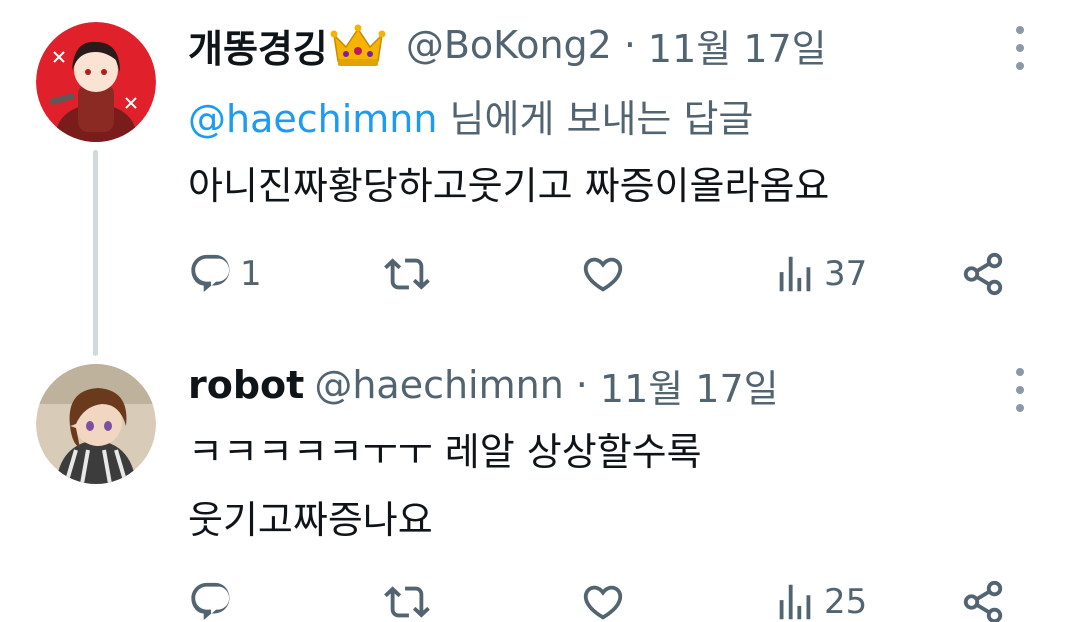 This screenshot has width=1080, height=622. What do you see at coordinates (312, 119) in the screenshot?
I see `reply-mention-link: @haechimnn` at bounding box center [312, 119].